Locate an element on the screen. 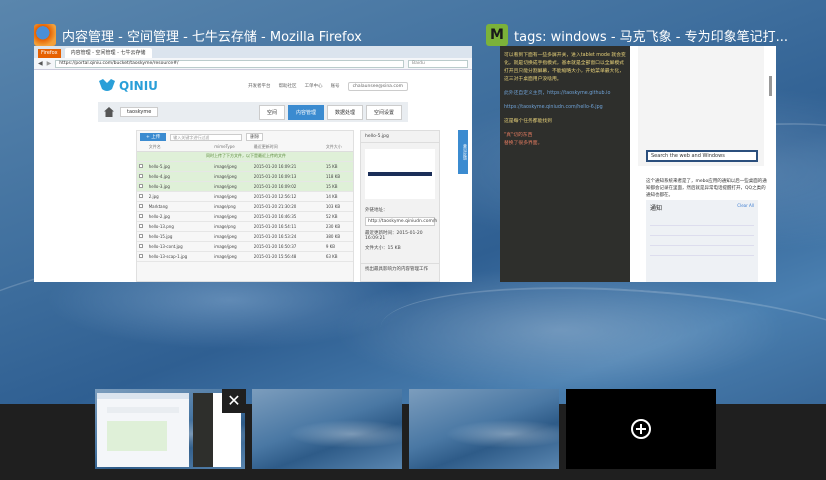  table-header-row: 文件名 mimeType 最近更新时间 文件大小 is located at coordinates (245, 147).